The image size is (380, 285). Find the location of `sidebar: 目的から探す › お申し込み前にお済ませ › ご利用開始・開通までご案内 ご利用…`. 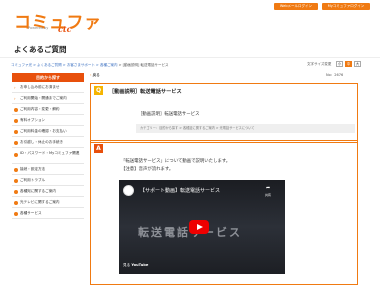

sidebar: 目的から探す › お申し込み前にお済ませ › ご利用開始・開通までご案内 ご利用… is located at coordinates (48, 146).